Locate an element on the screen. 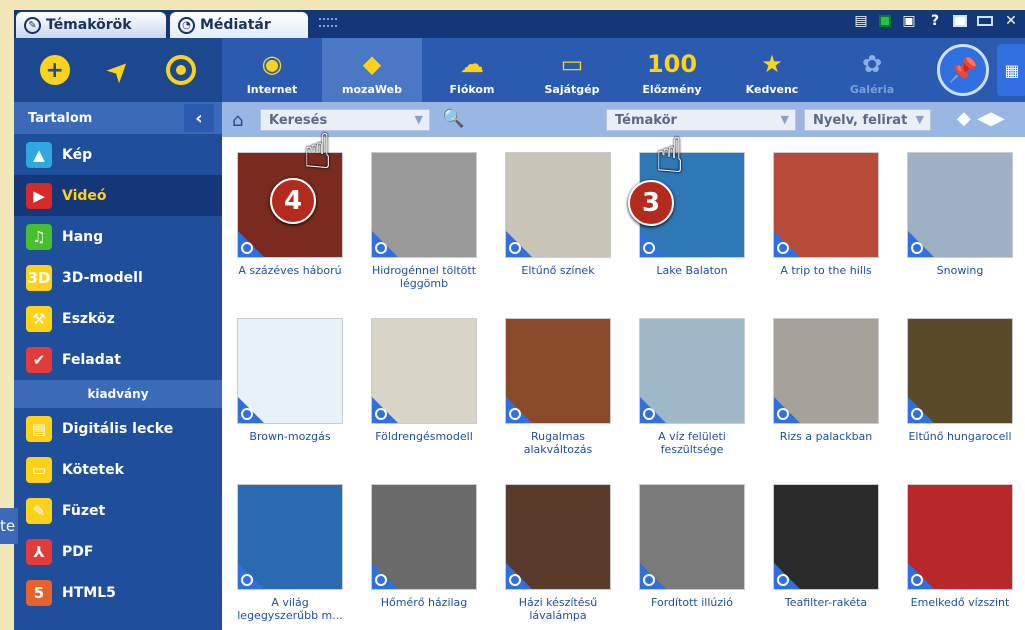 This screenshot has width=1025, height=630. video-title: Házi készítésű lávalámpa is located at coordinates (558, 609).